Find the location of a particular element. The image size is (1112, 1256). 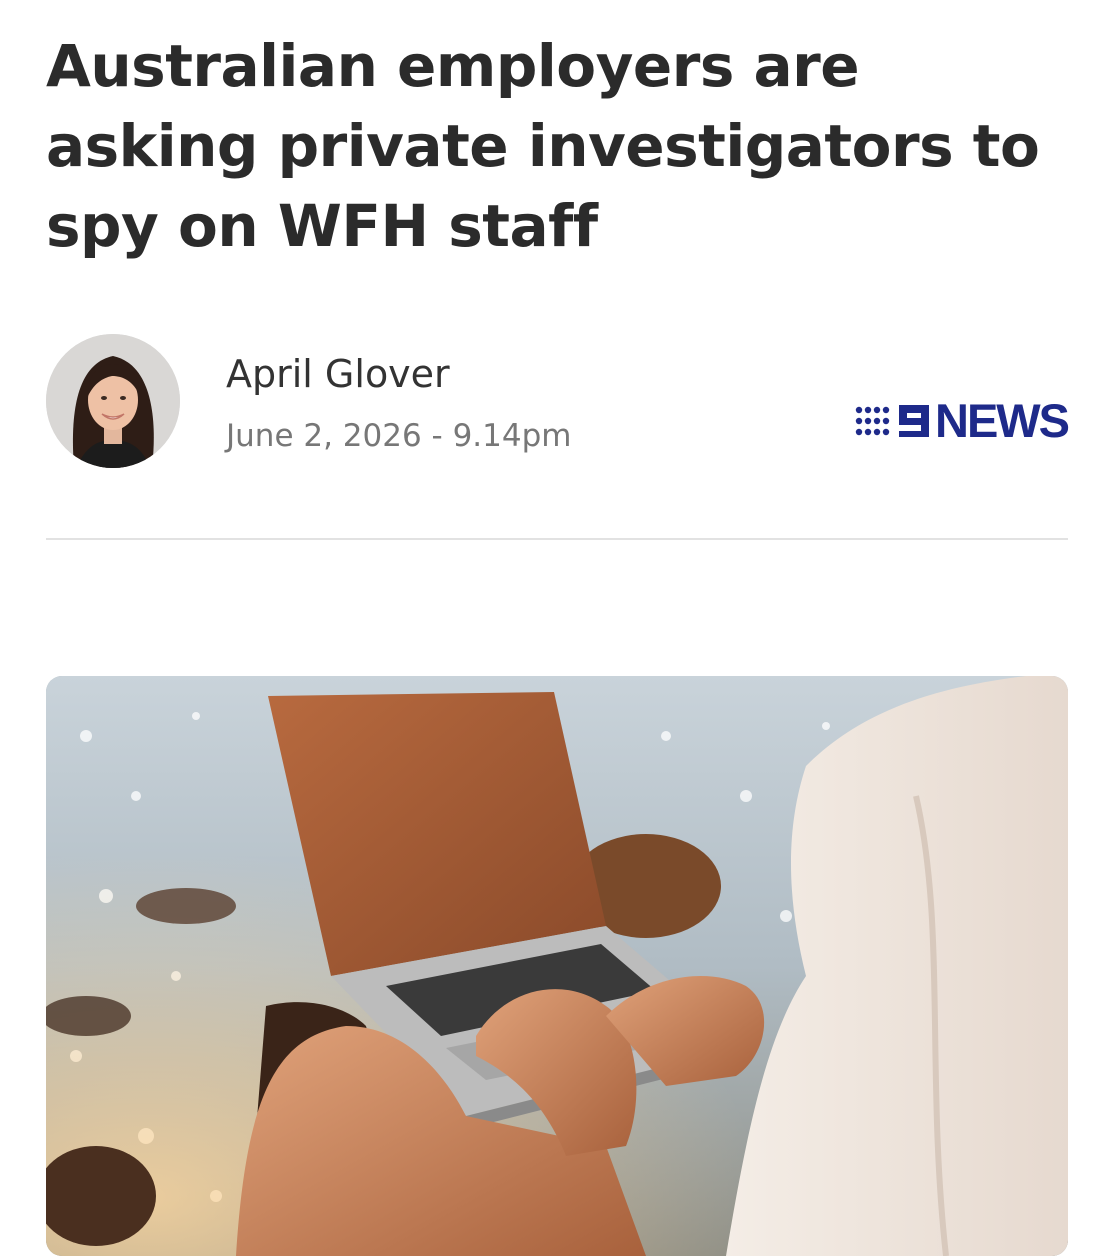

publish-date: June 2, 2026 - 9.14pm is located at coordinates (399, 436).